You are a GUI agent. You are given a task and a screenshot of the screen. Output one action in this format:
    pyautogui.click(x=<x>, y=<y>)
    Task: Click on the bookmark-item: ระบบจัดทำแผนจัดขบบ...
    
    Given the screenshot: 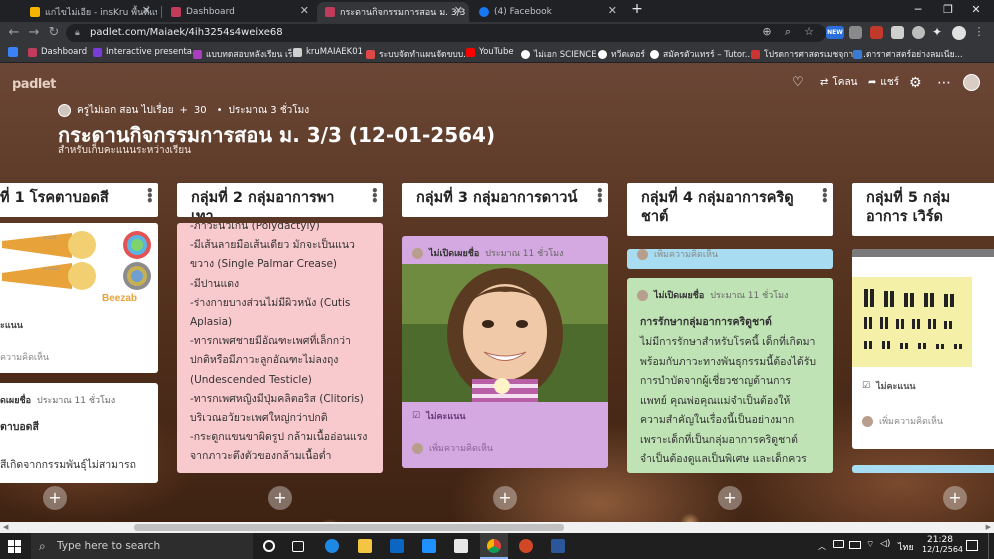 What is the action you would take?
    pyautogui.click(x=418, y=54)
    